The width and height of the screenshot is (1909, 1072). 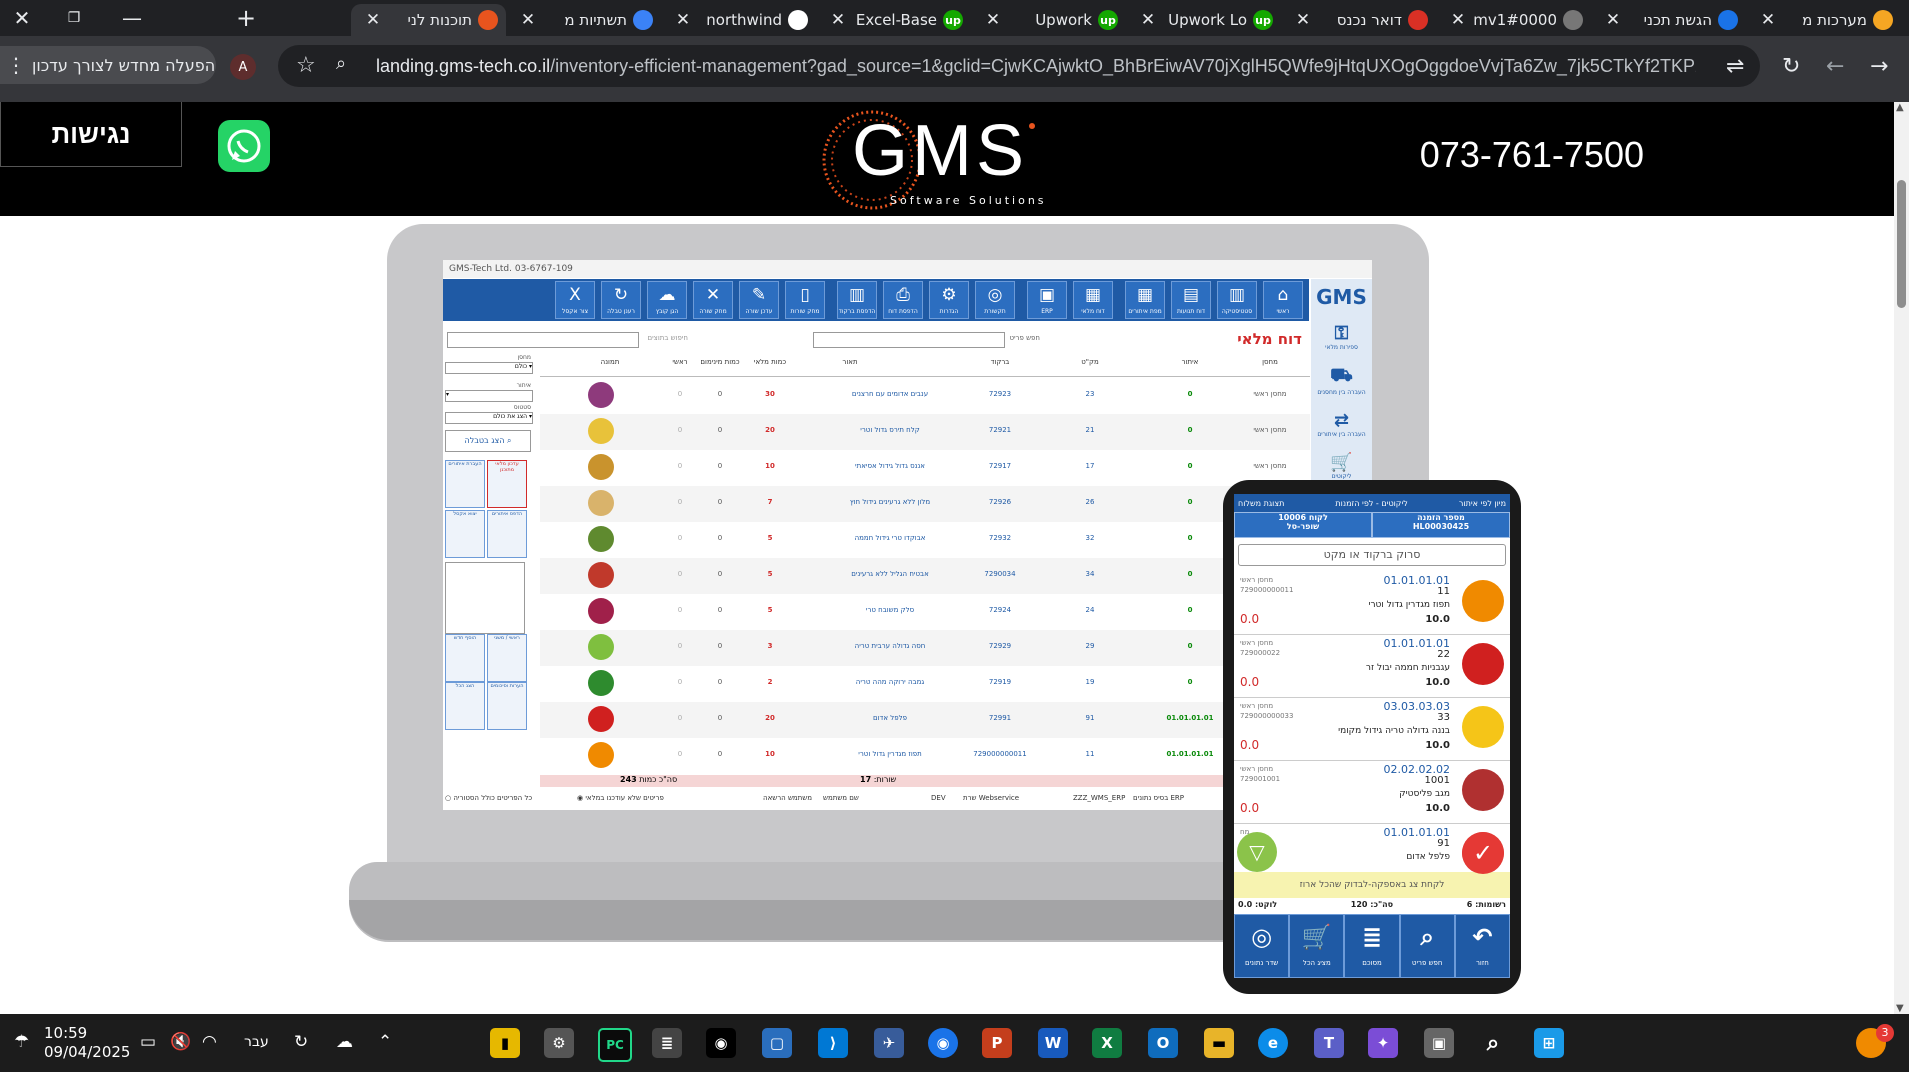 I want to click on table-row: מחסן ראשי02472924סלק משובח טרי500, so click(x=925, y=612).